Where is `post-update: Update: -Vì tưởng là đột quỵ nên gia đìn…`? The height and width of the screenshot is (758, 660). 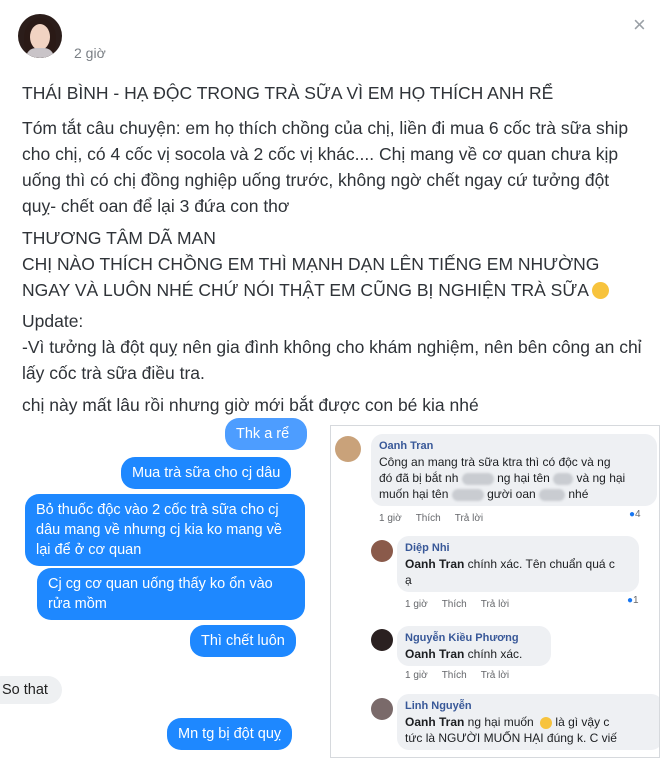
post-update: Update: -Vì tưởng là đột quỵ nên gia đìn… is located at coordinates (332, 347).